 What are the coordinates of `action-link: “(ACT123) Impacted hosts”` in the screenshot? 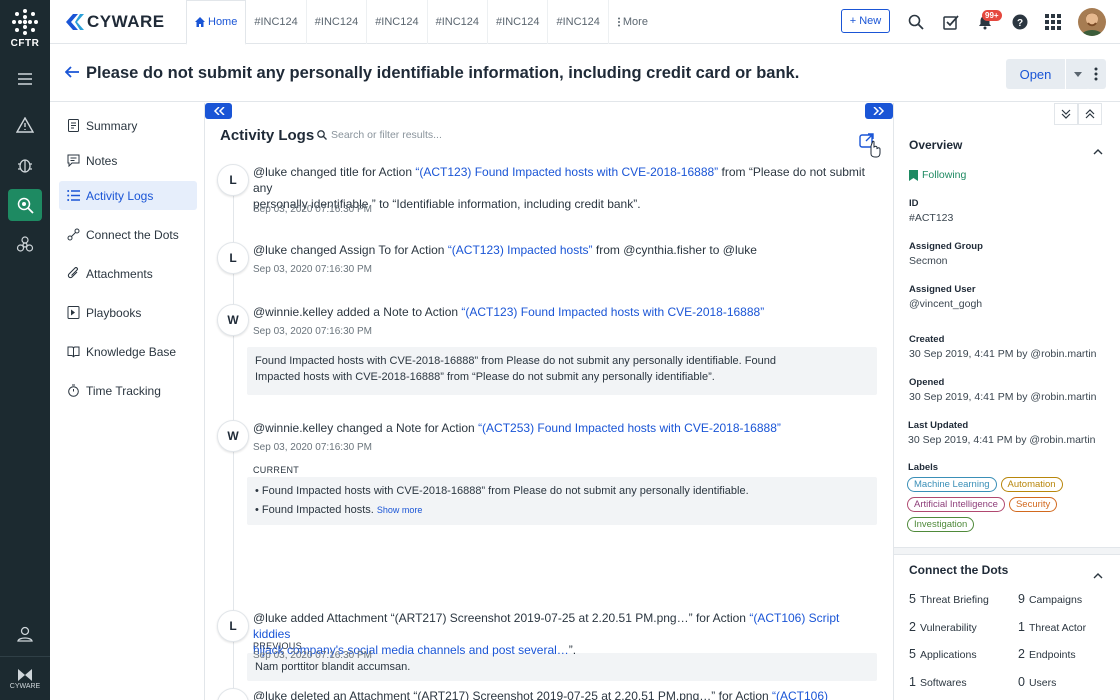 It's located at (520, 250).